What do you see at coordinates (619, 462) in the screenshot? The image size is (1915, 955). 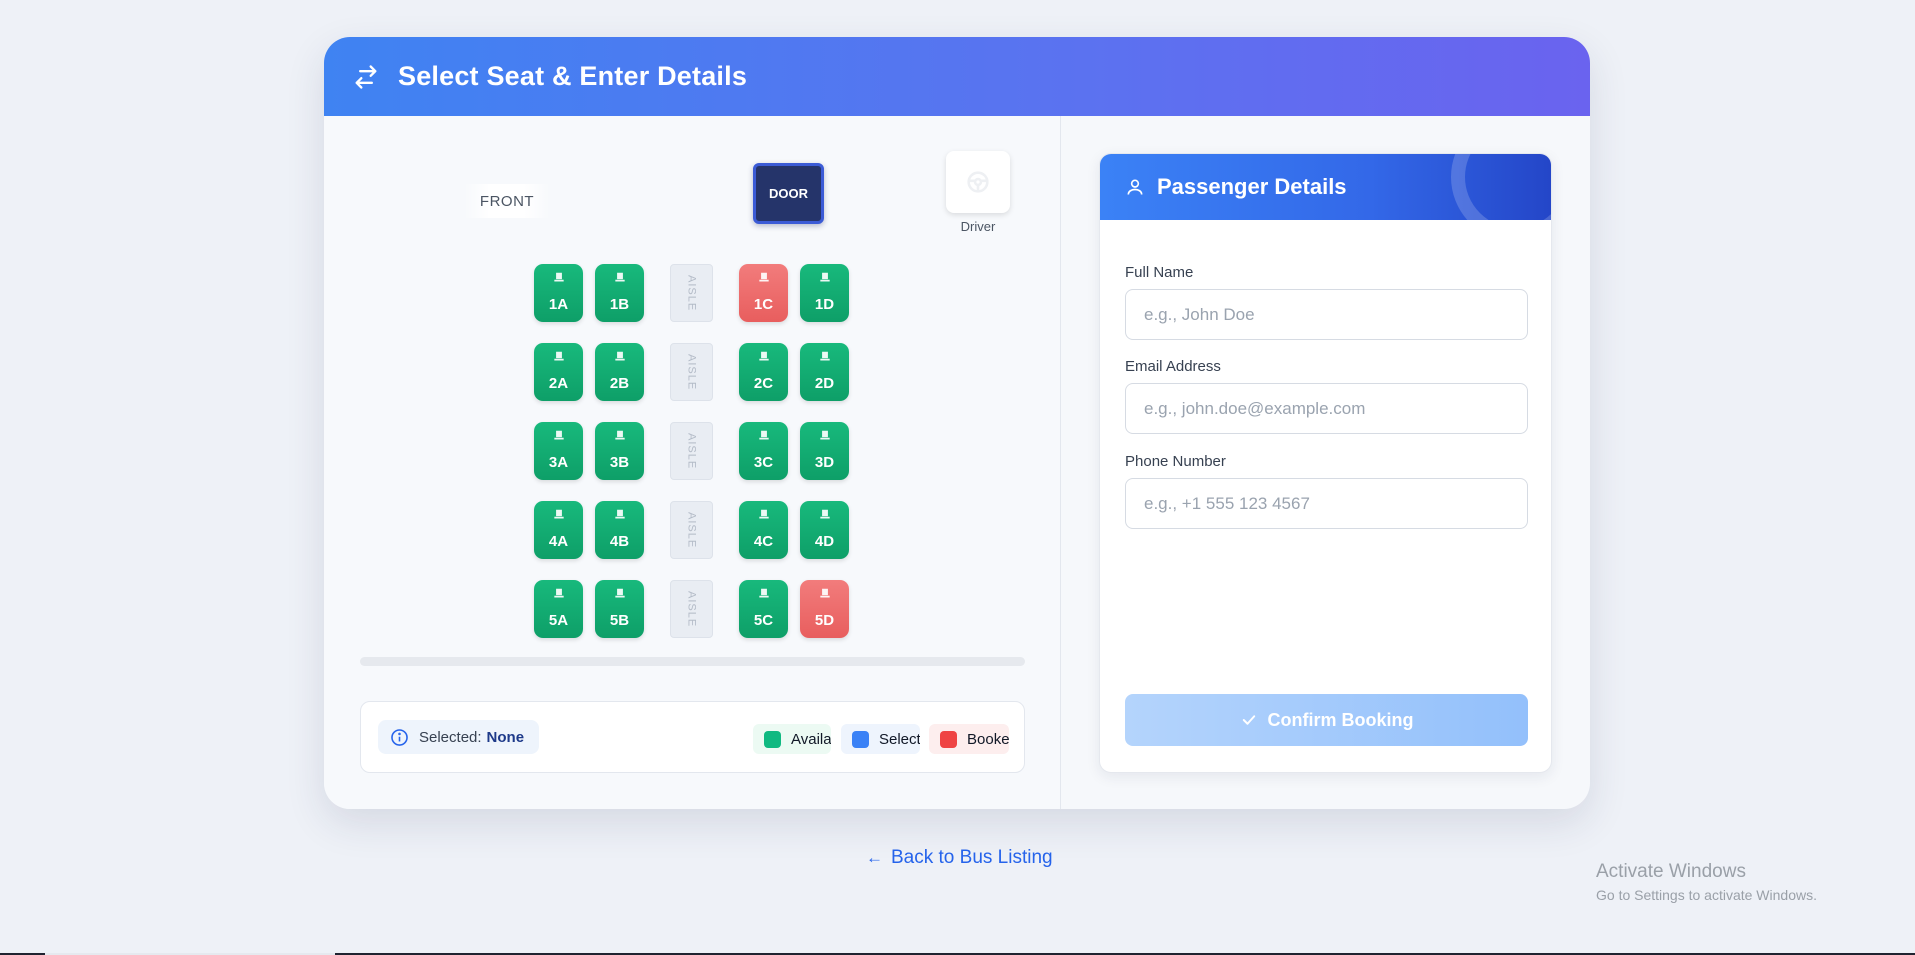 I see `seat-label: 3B` at bounding box center [619, 462].